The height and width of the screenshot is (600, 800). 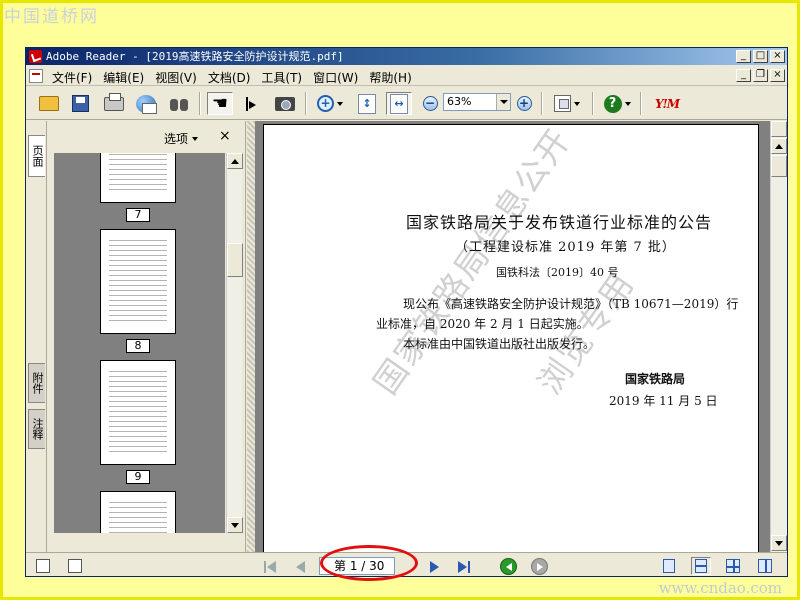 I want to click on arrow-left-icon, so click(x=508, y=566).